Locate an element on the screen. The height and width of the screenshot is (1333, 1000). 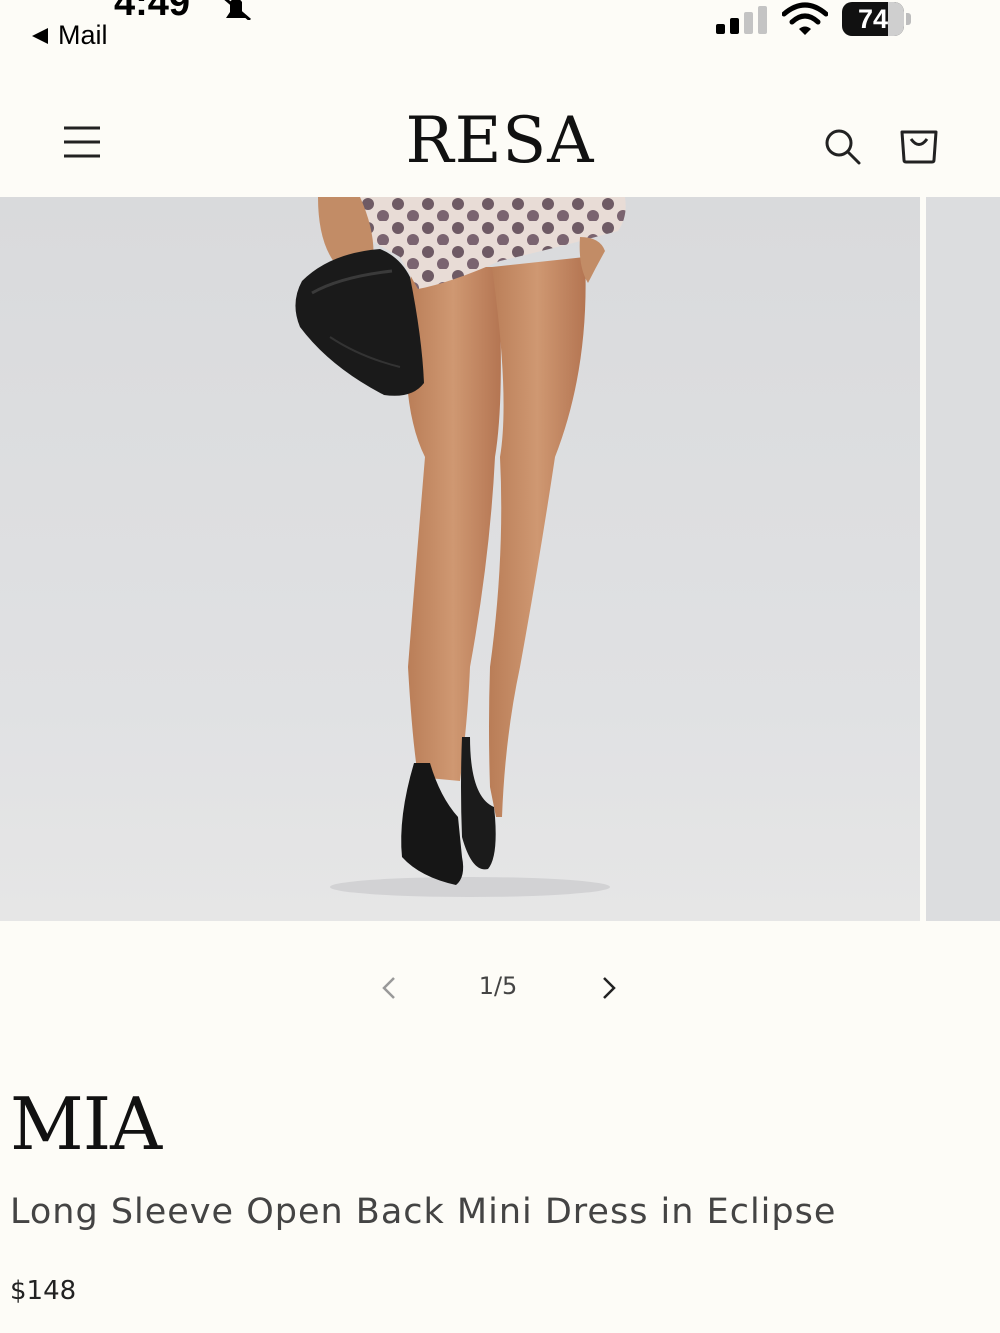
gallery-controls: 1/5 is located at coordinates (500, 988).